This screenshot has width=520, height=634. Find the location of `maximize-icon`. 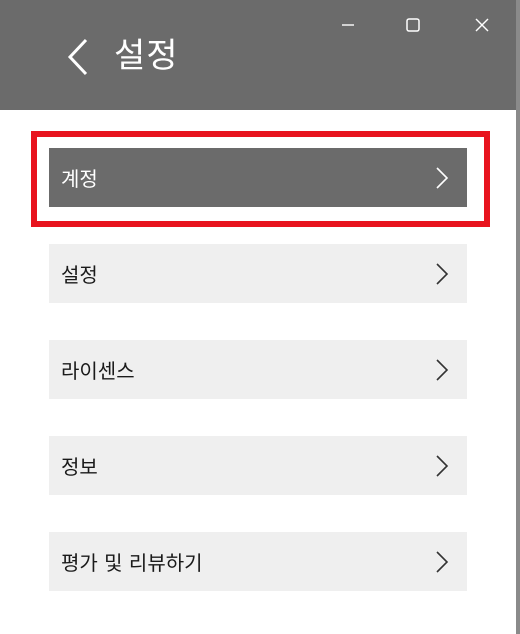

maximize-icon is located at coordinates (413, 25).